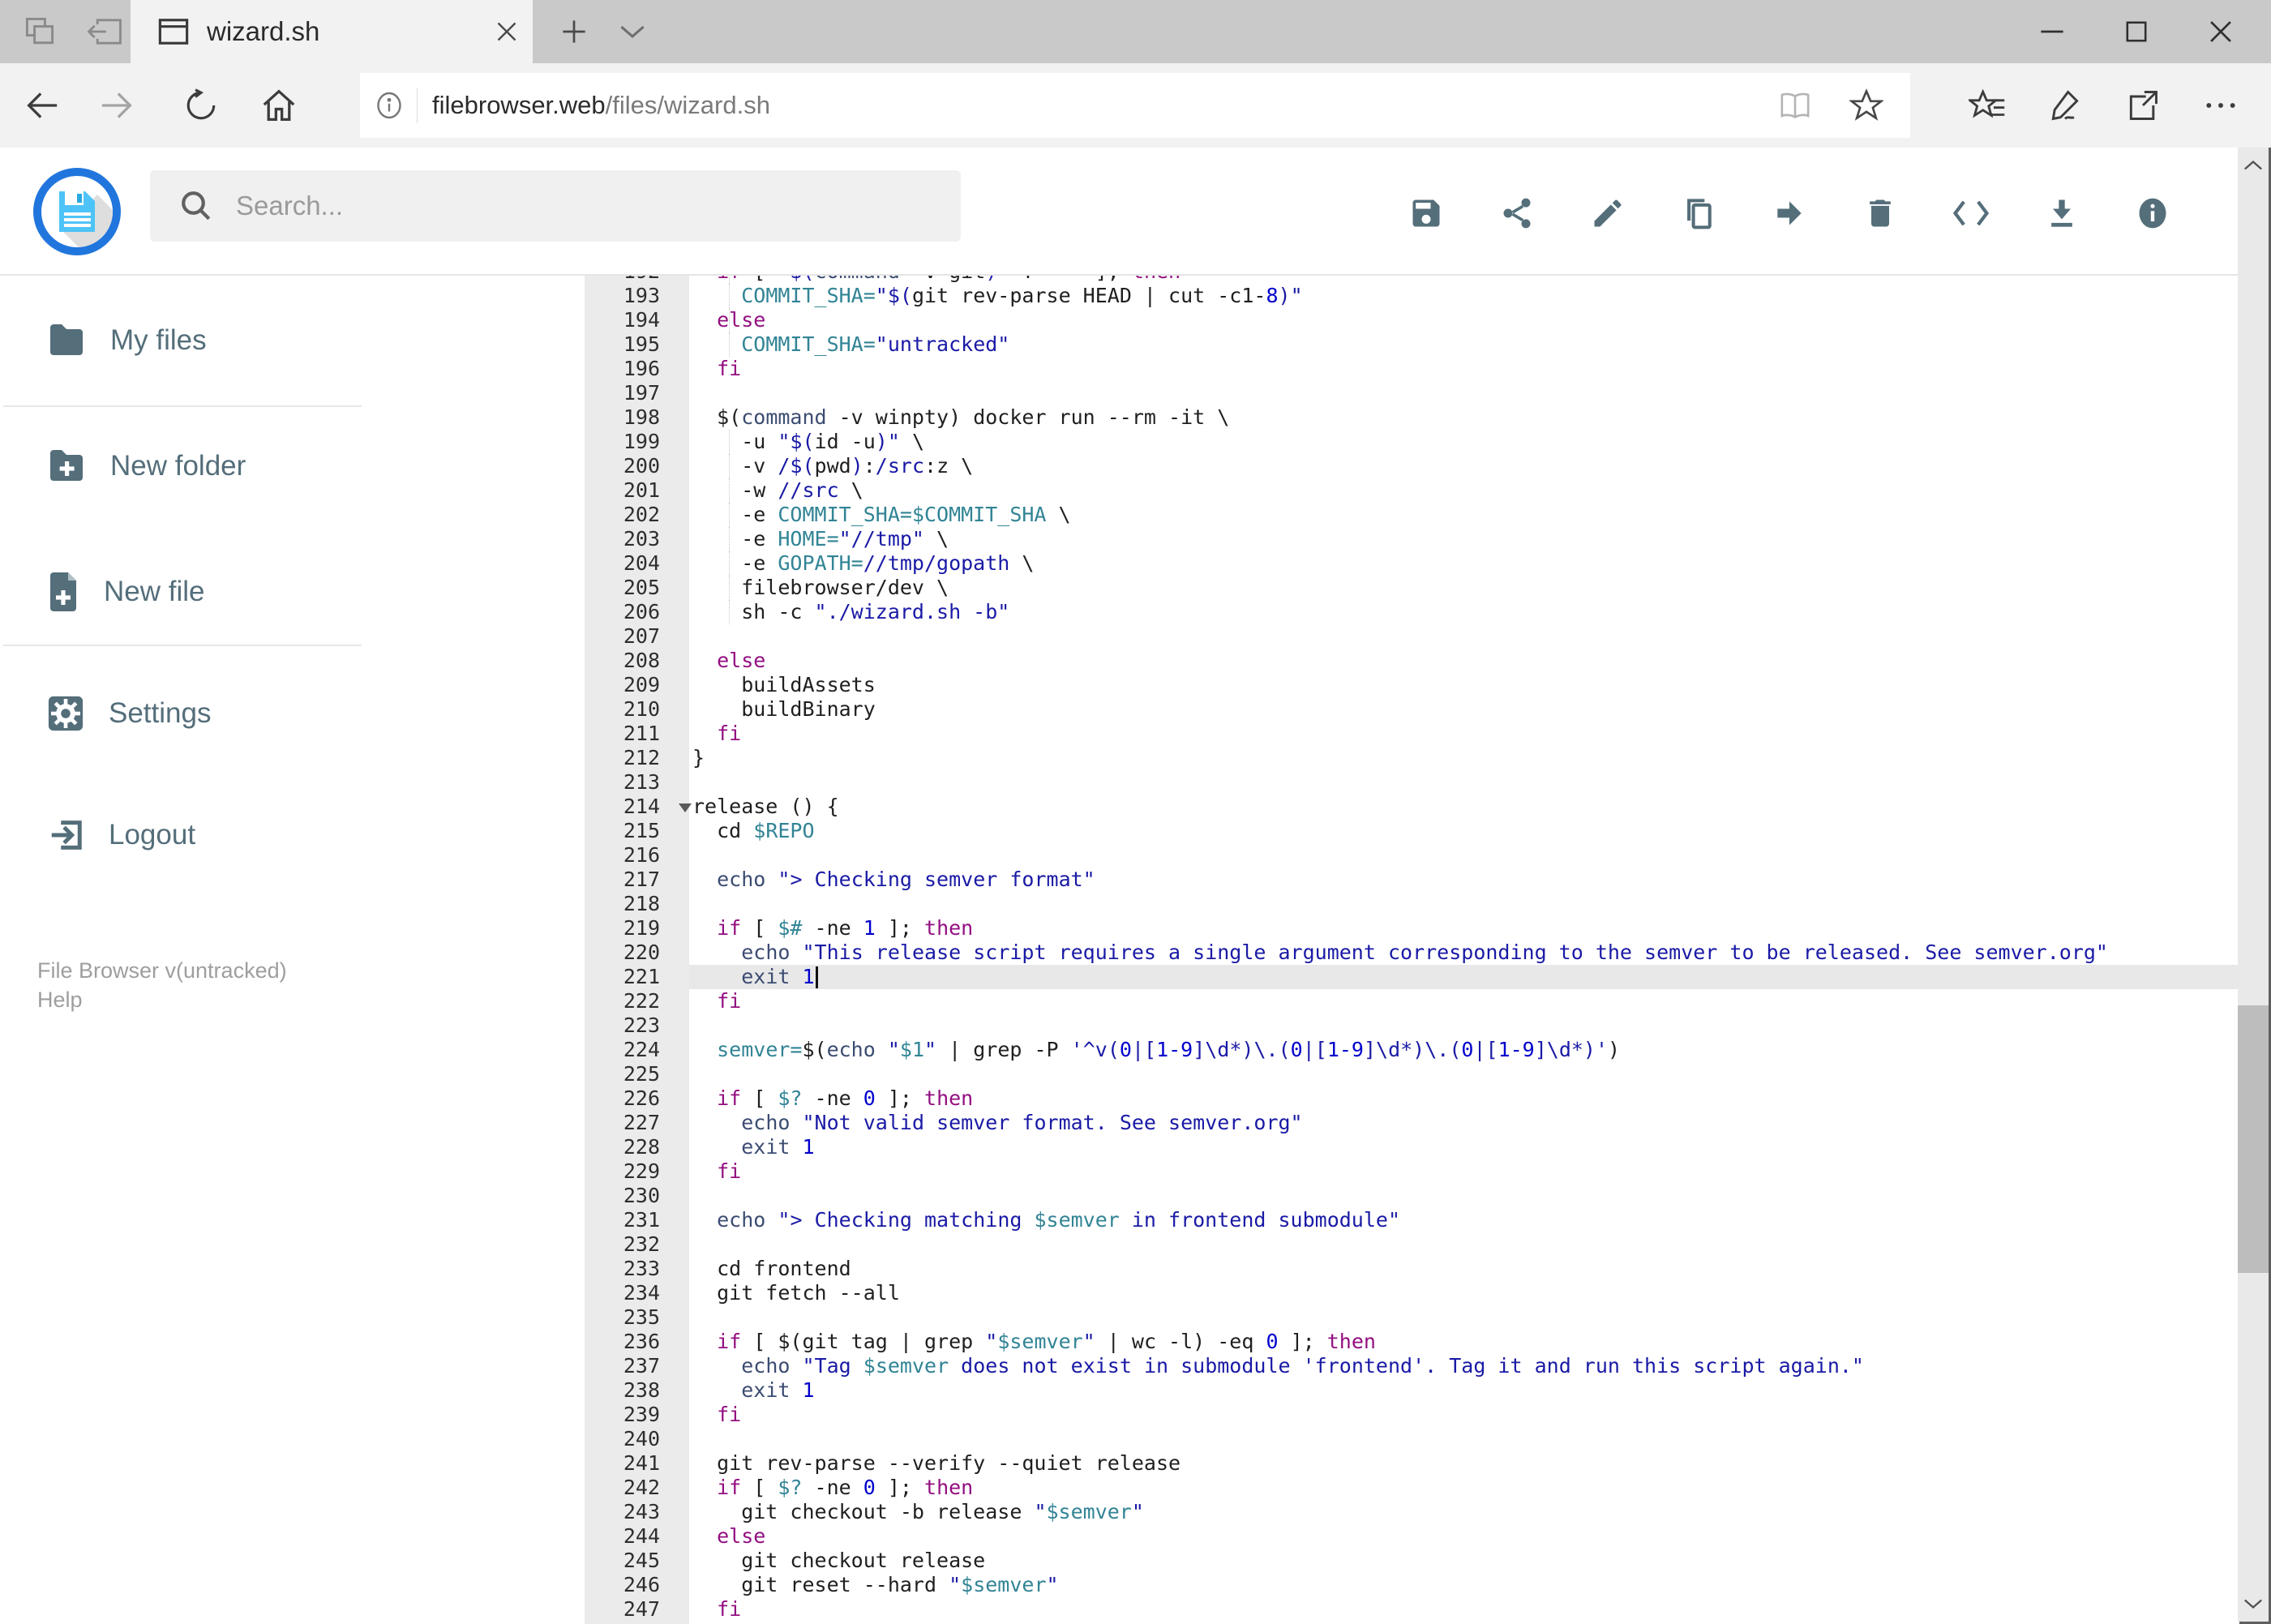 The width and height of the screenshot is (2271, 1624). I want to click on move-button, so click(1790, 214).